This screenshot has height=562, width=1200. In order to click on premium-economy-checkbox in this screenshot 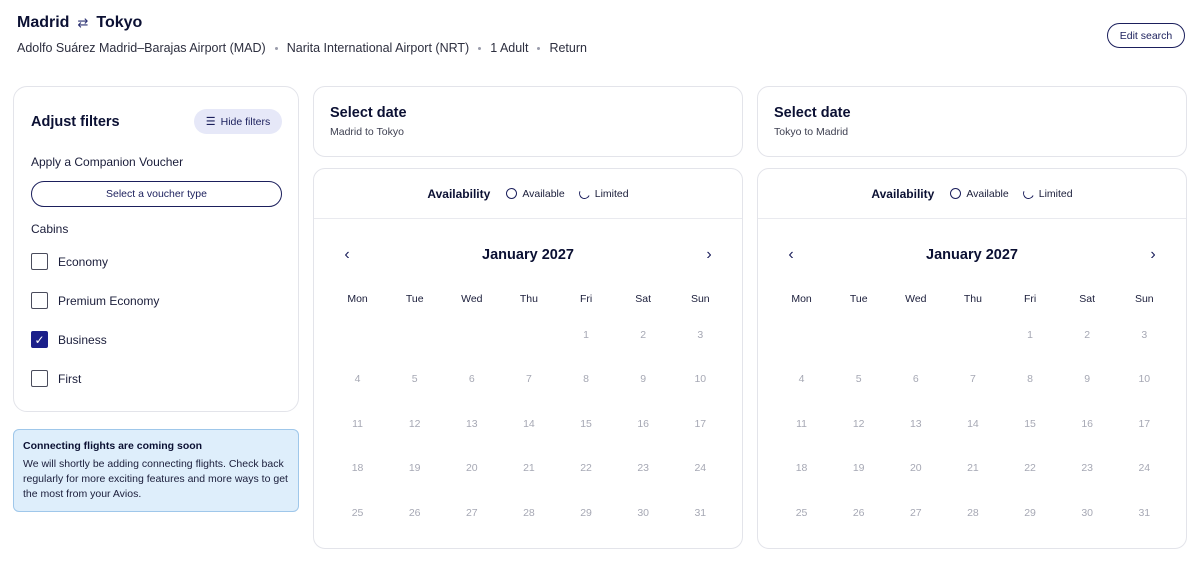, I will do `click(39, 300)`.